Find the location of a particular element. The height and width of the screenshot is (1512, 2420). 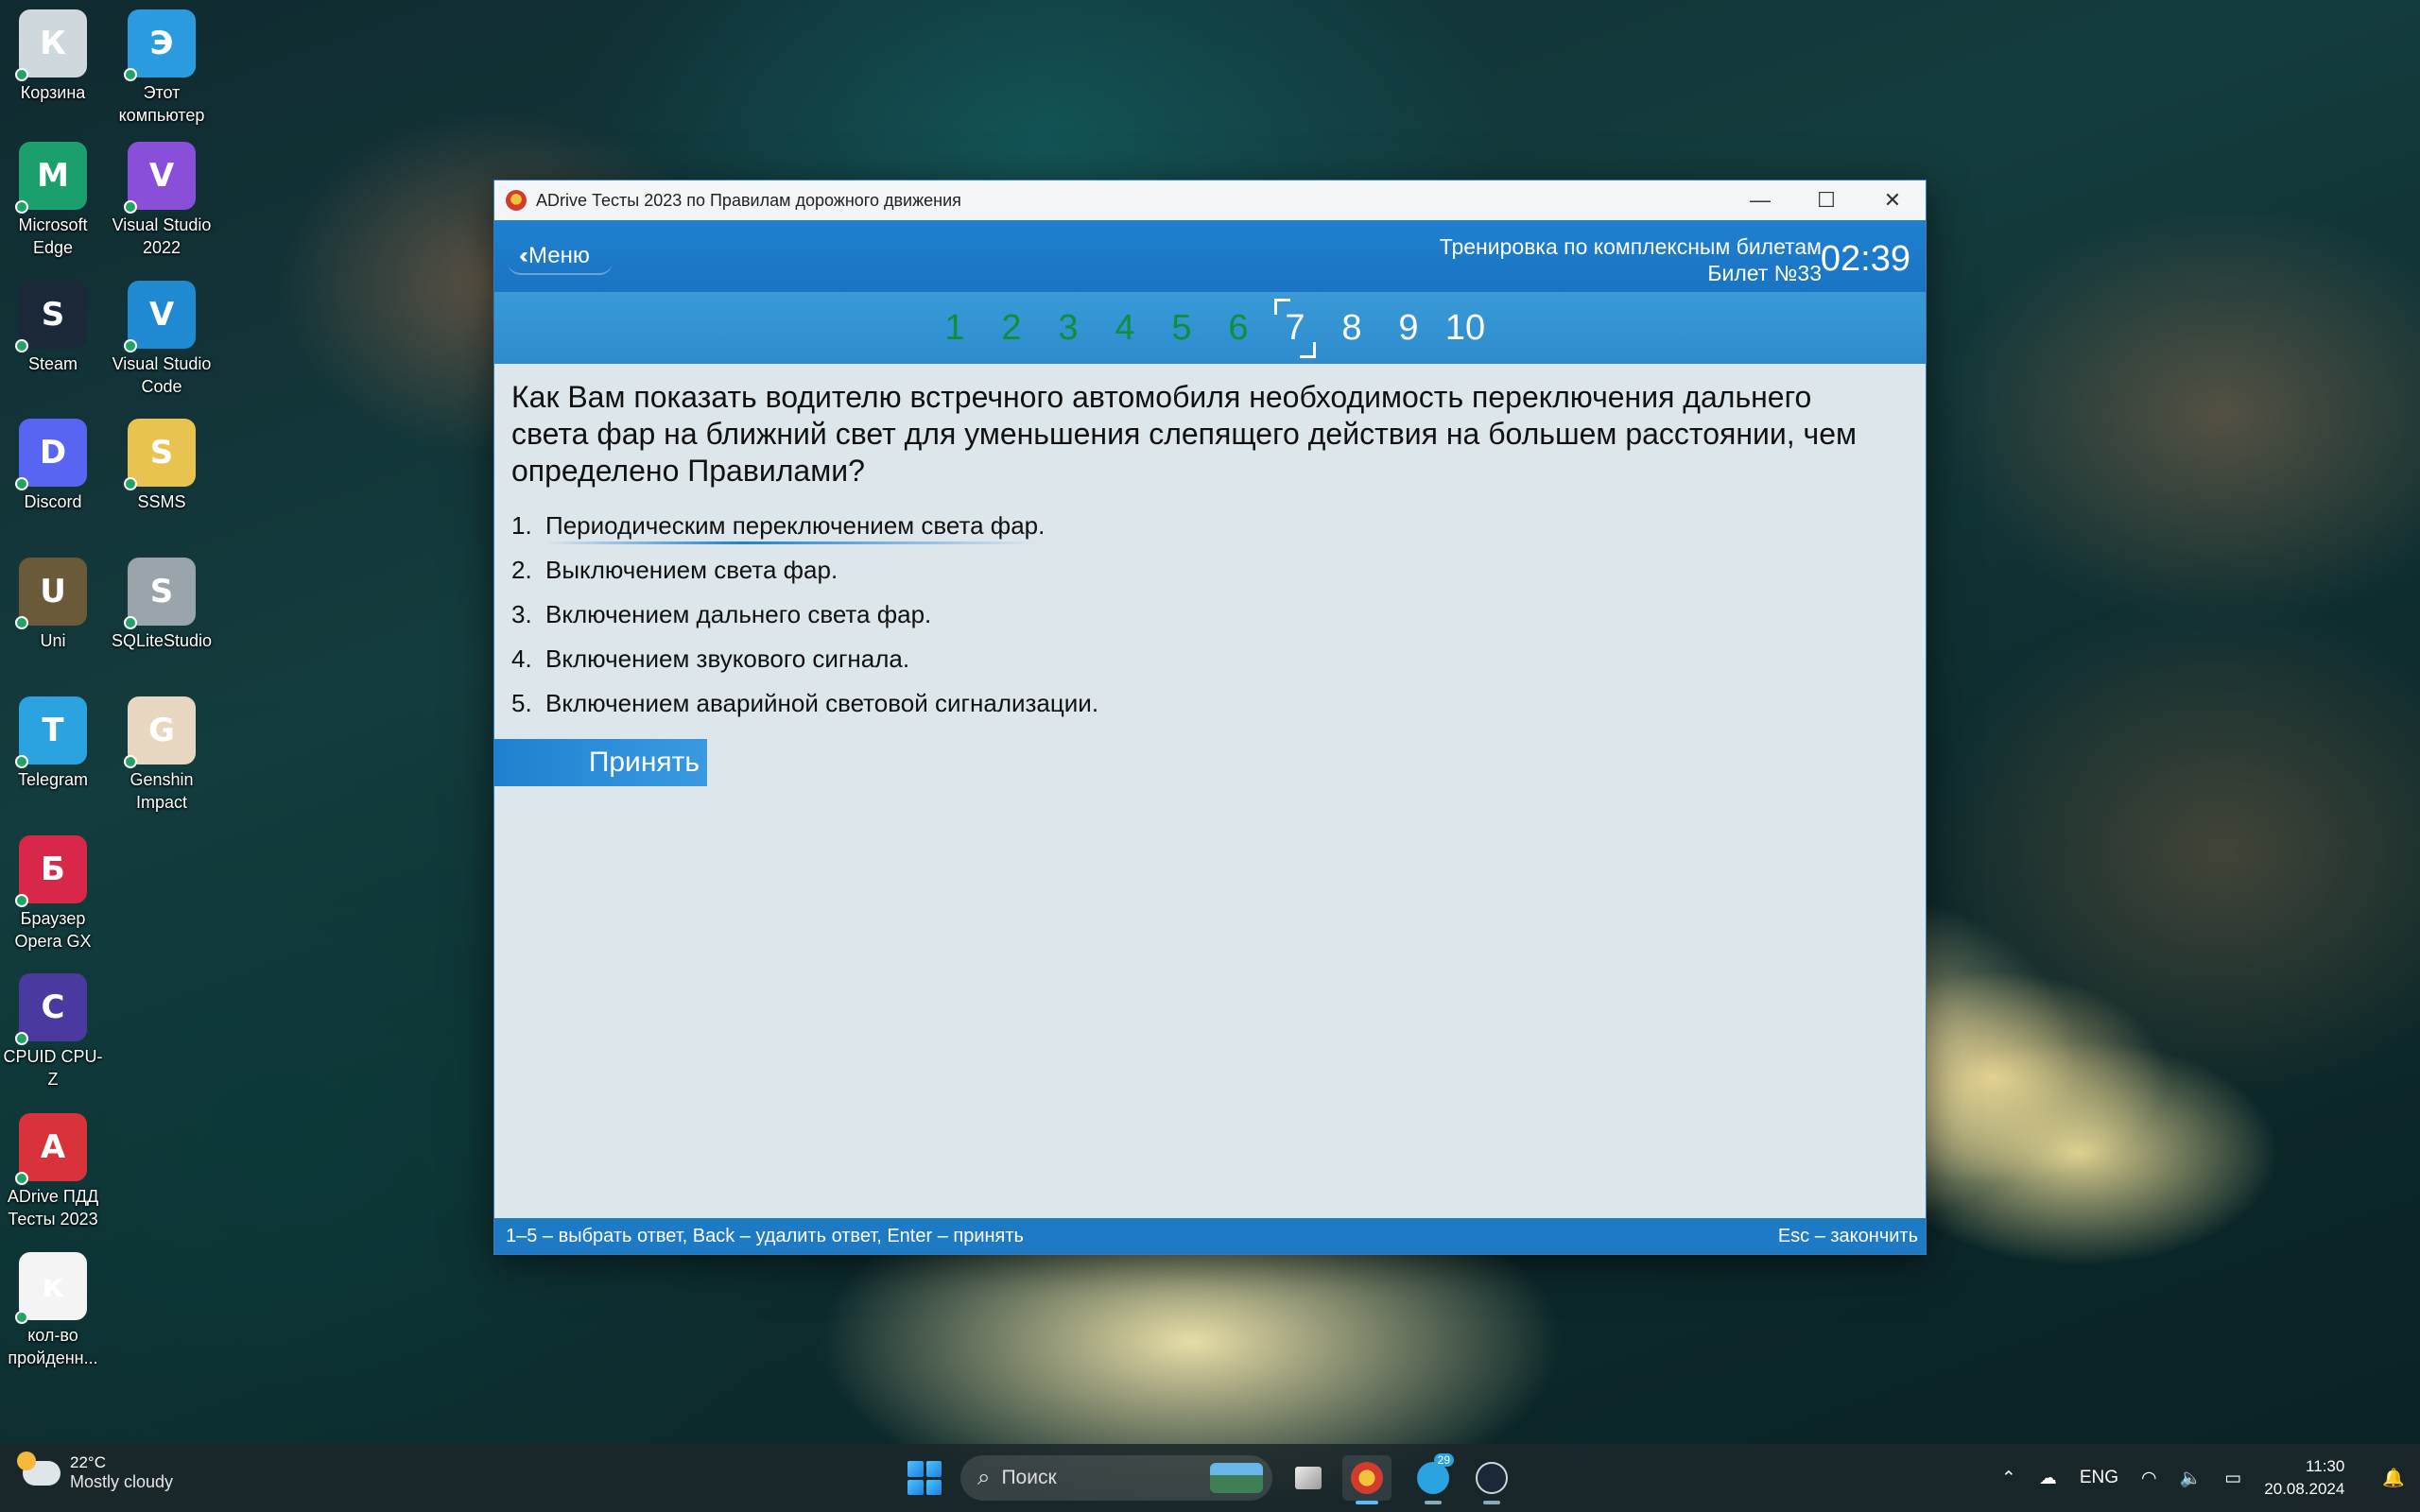

adrive-icon: A is located at coordinates (51, 1149).